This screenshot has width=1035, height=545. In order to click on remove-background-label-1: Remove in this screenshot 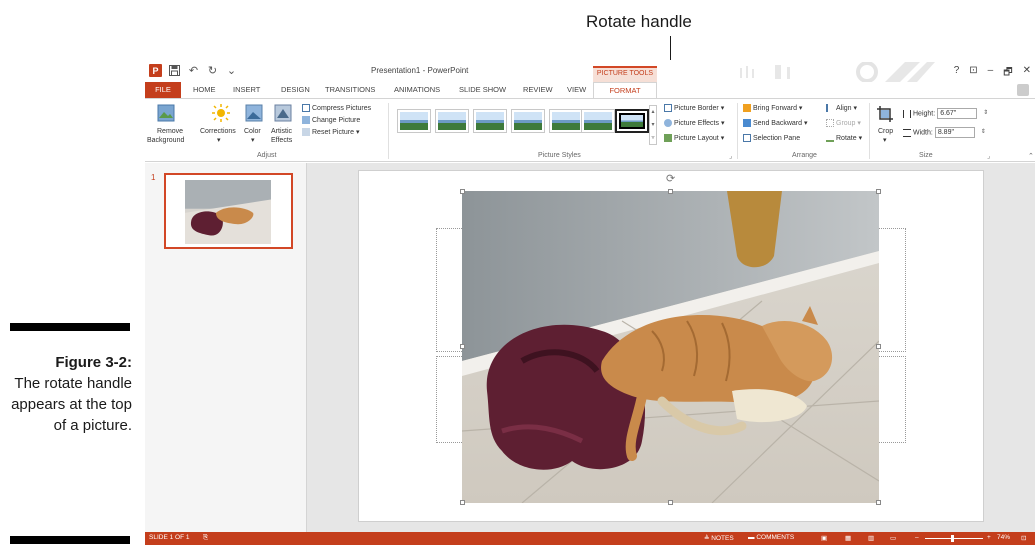, I will do `click(170, 131)`.